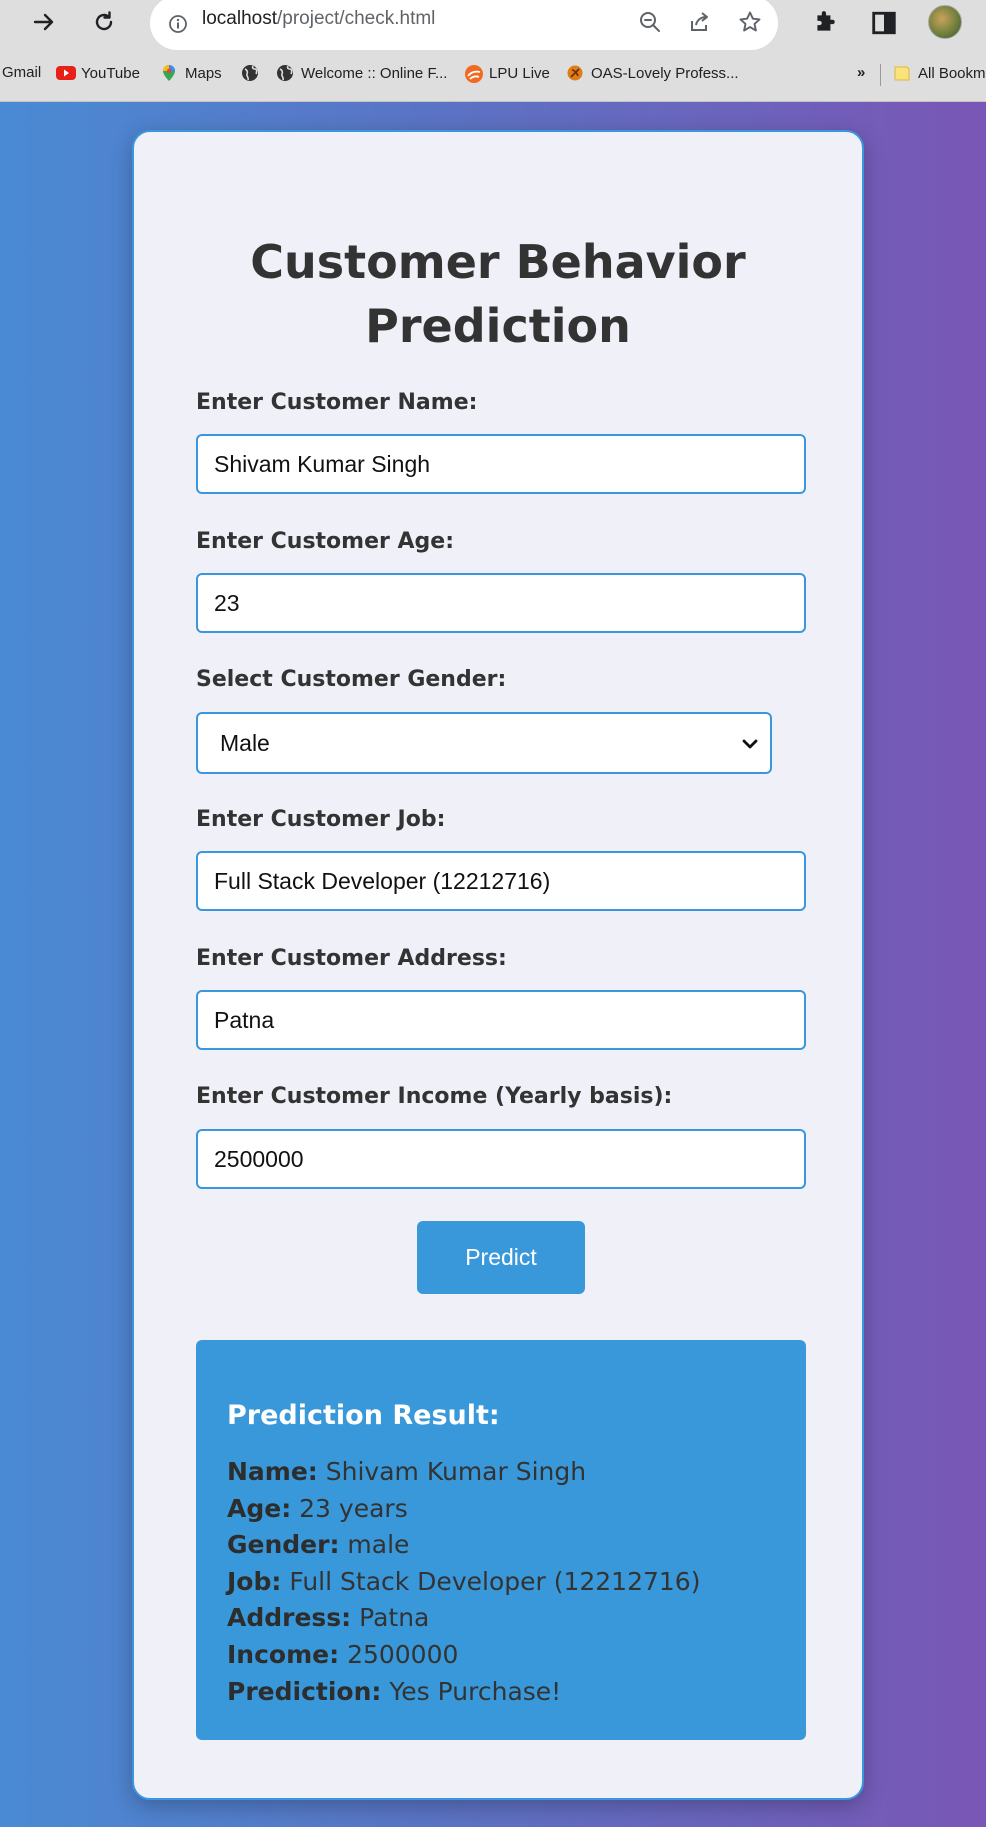 This screenshot has height=1827, width=986. What do you see at coordinates (501, 881) in the screenshot?
I see `customer-job-input` at bounding box center [501, 881].